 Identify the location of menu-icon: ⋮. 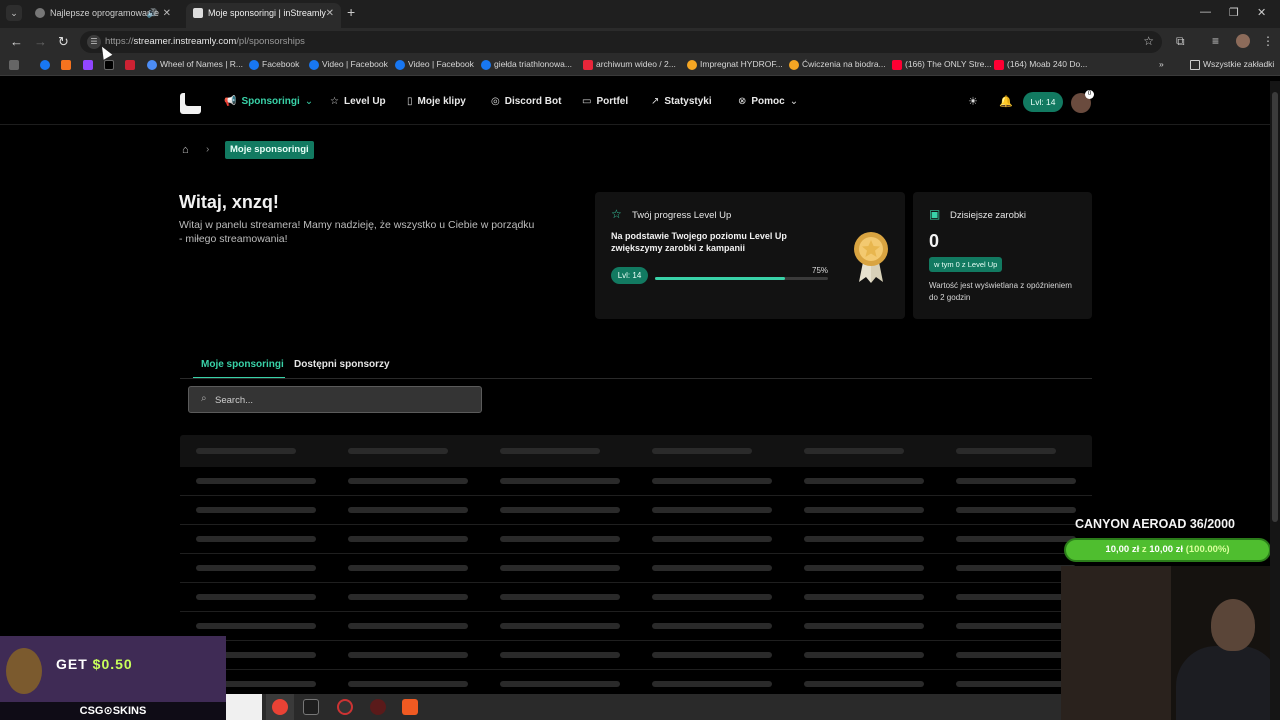
(1268, 41).